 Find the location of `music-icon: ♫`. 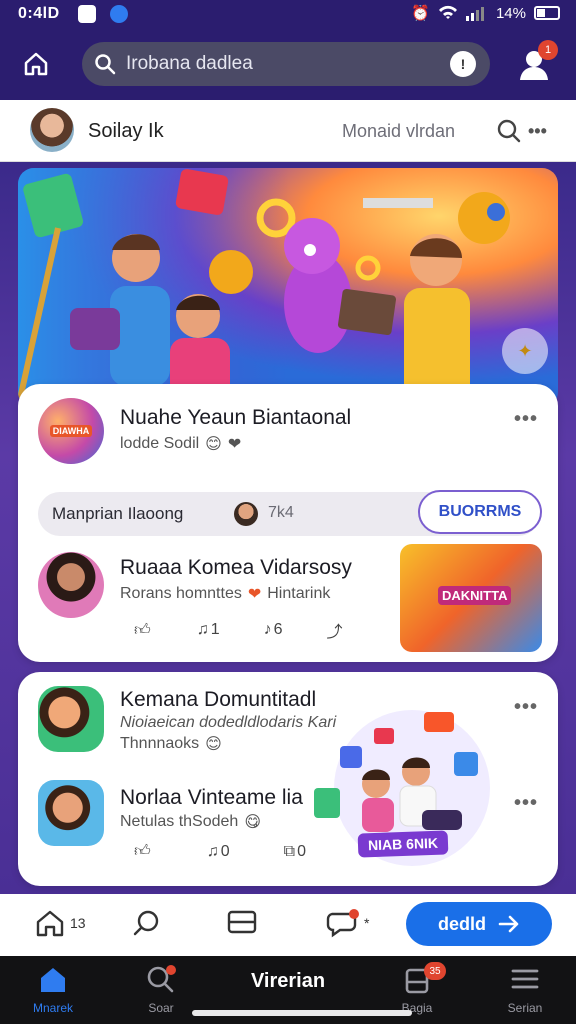

music-icon: ♫ is located at coordinates (212, 851).